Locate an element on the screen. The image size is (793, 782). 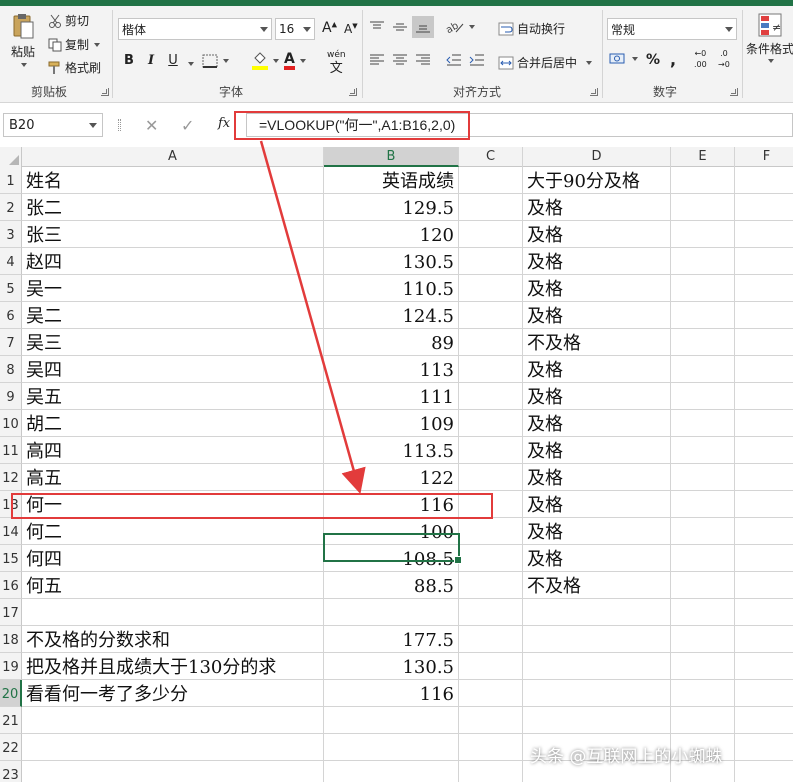
row-header: 13 is located at coordinates (11, 504).